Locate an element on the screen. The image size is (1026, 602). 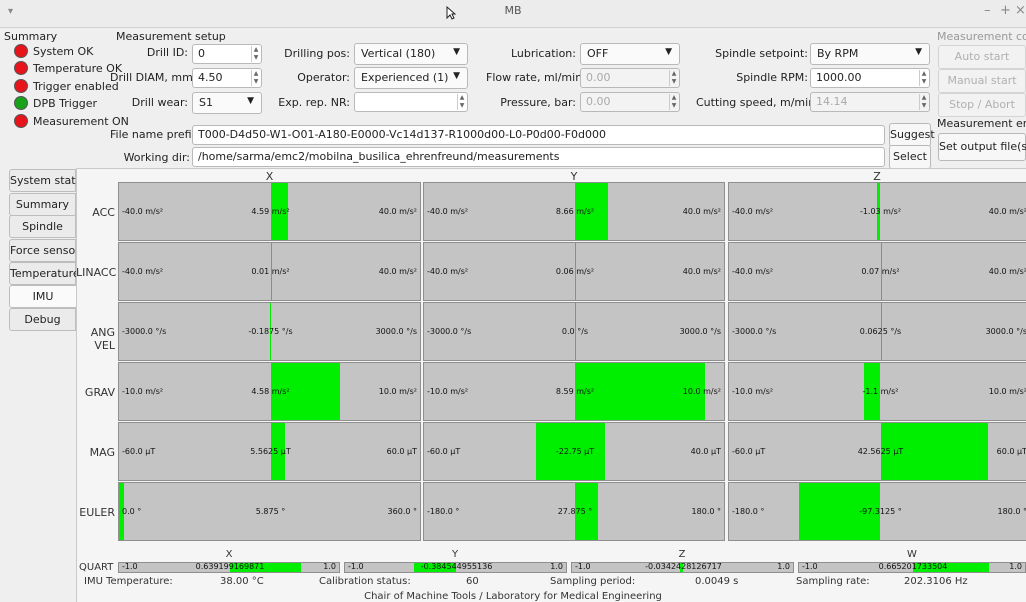
gauge-value-label: -22.75 µT is located at coordinates (575, 451).